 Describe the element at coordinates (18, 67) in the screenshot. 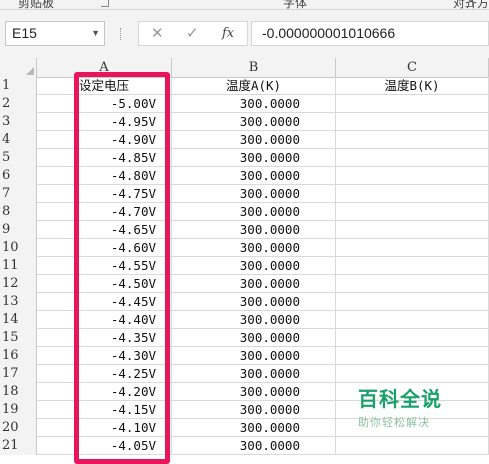

I see `select-all-corner` at that location.